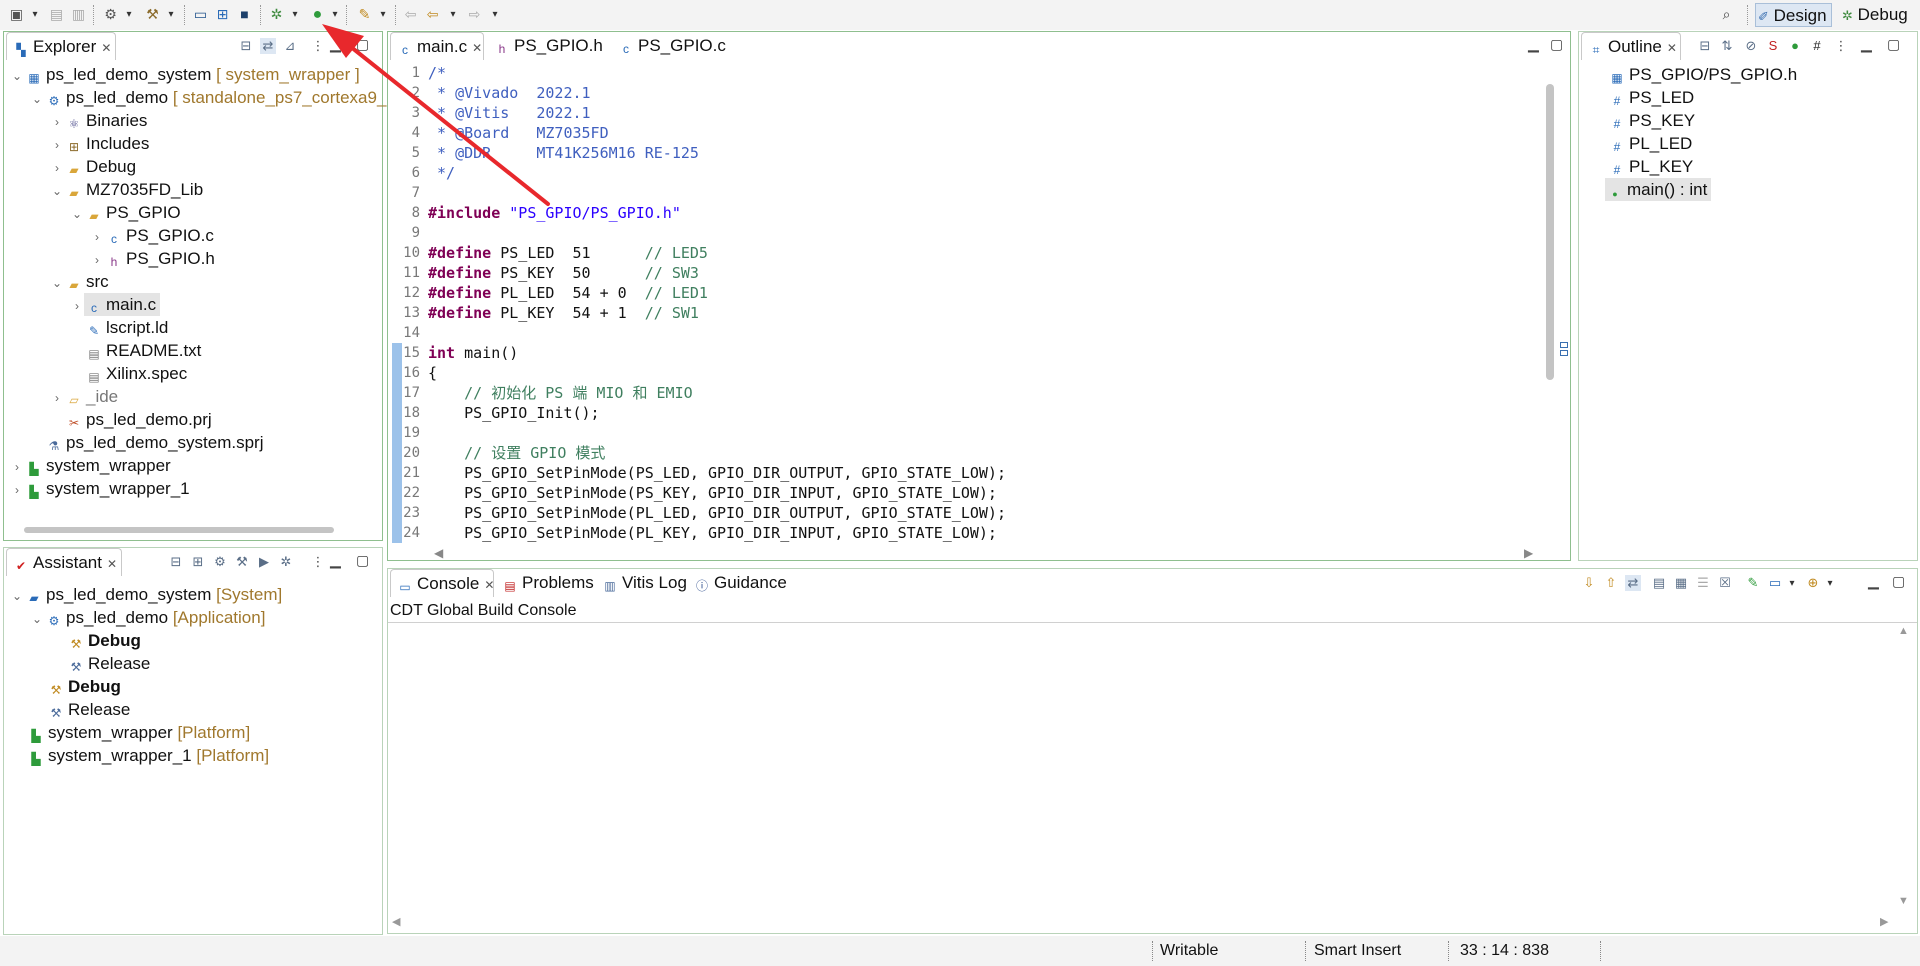  I want to click on annotation-arrow, so click(436, 115).